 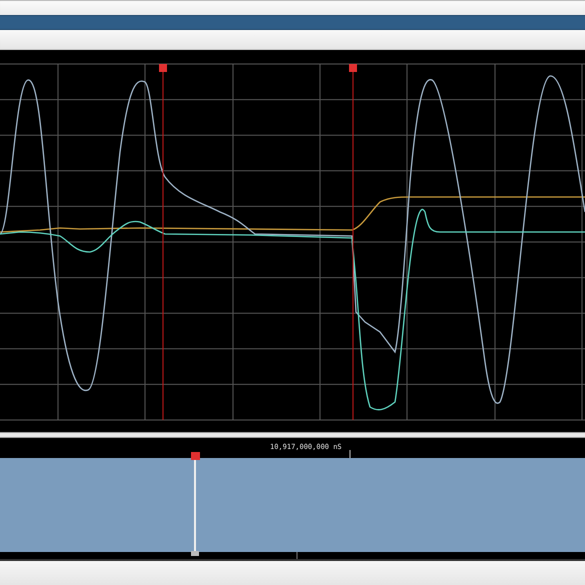 I want to click on splitter, so click(x=292, y=435).